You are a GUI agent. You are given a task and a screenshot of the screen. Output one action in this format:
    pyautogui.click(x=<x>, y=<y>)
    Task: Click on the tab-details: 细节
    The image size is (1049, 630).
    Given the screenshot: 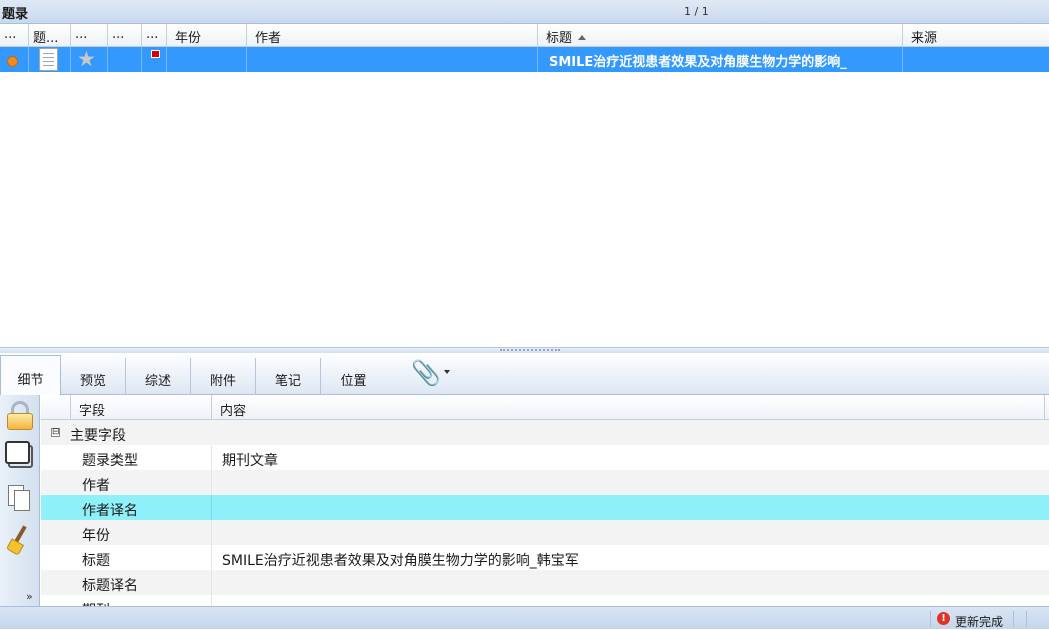 What is the action you would take?
    pyautogui.click(x=30, y=375)
    